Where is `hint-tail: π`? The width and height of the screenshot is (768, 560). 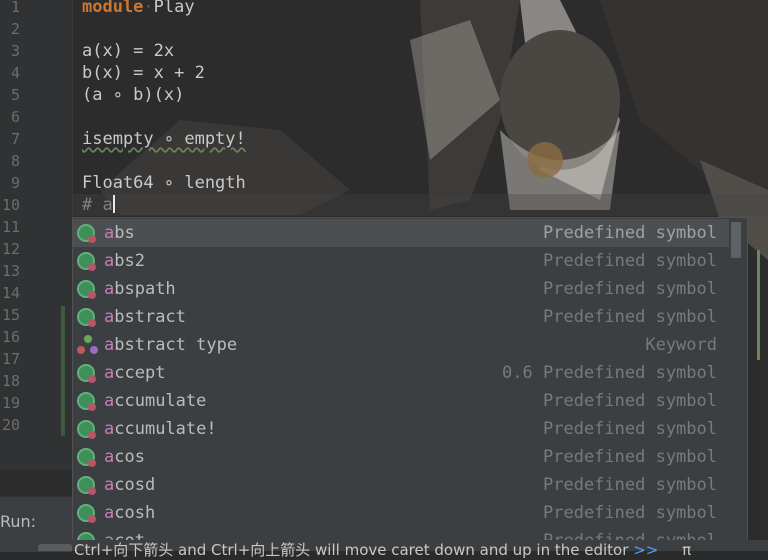
hint-tail: π is located at coordinates (687, 550).